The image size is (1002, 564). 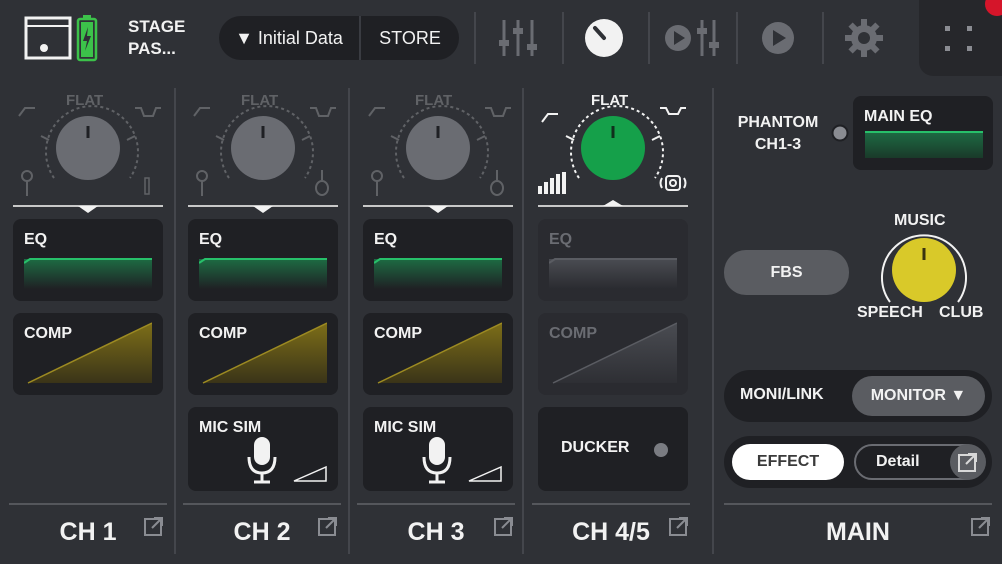 I want to click on menu-icon, so click(x=958, y=38).